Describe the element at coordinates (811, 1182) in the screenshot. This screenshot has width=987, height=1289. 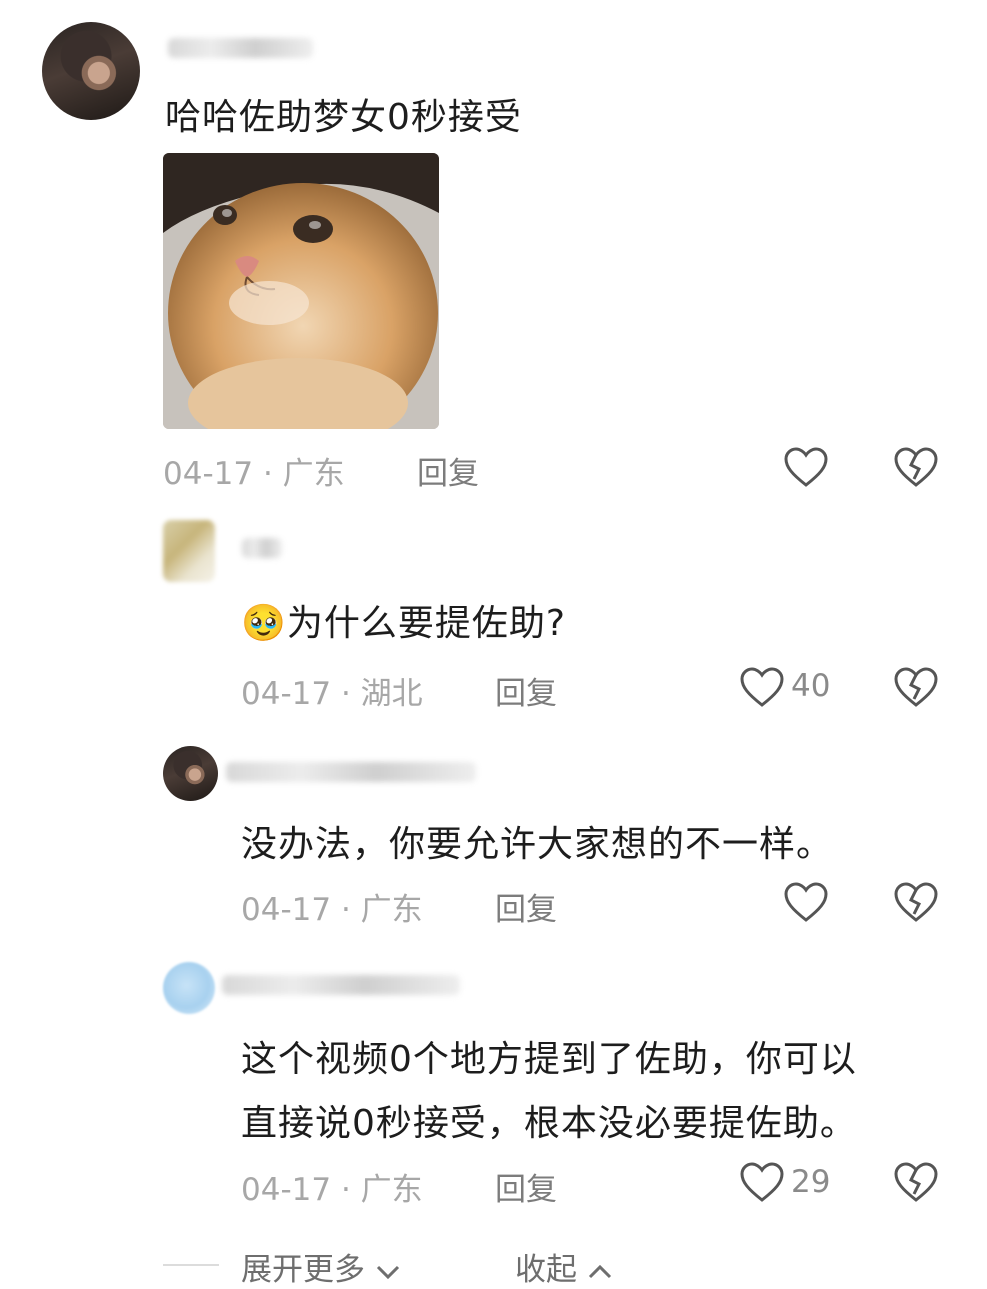
I see `like-count: 29` at that location.